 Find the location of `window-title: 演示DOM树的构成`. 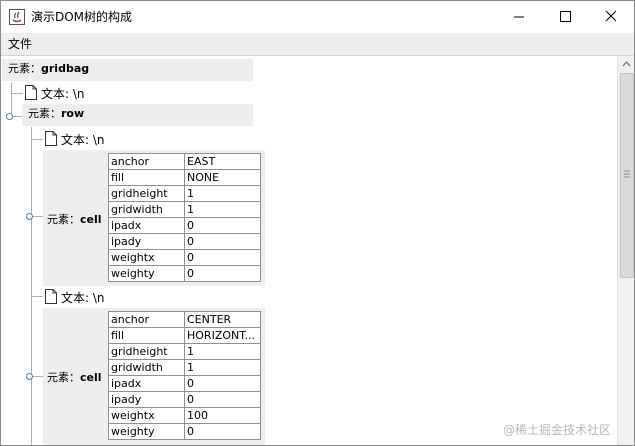

window-title: 演示DOM树的构成 is located at coordinates (82, 17).